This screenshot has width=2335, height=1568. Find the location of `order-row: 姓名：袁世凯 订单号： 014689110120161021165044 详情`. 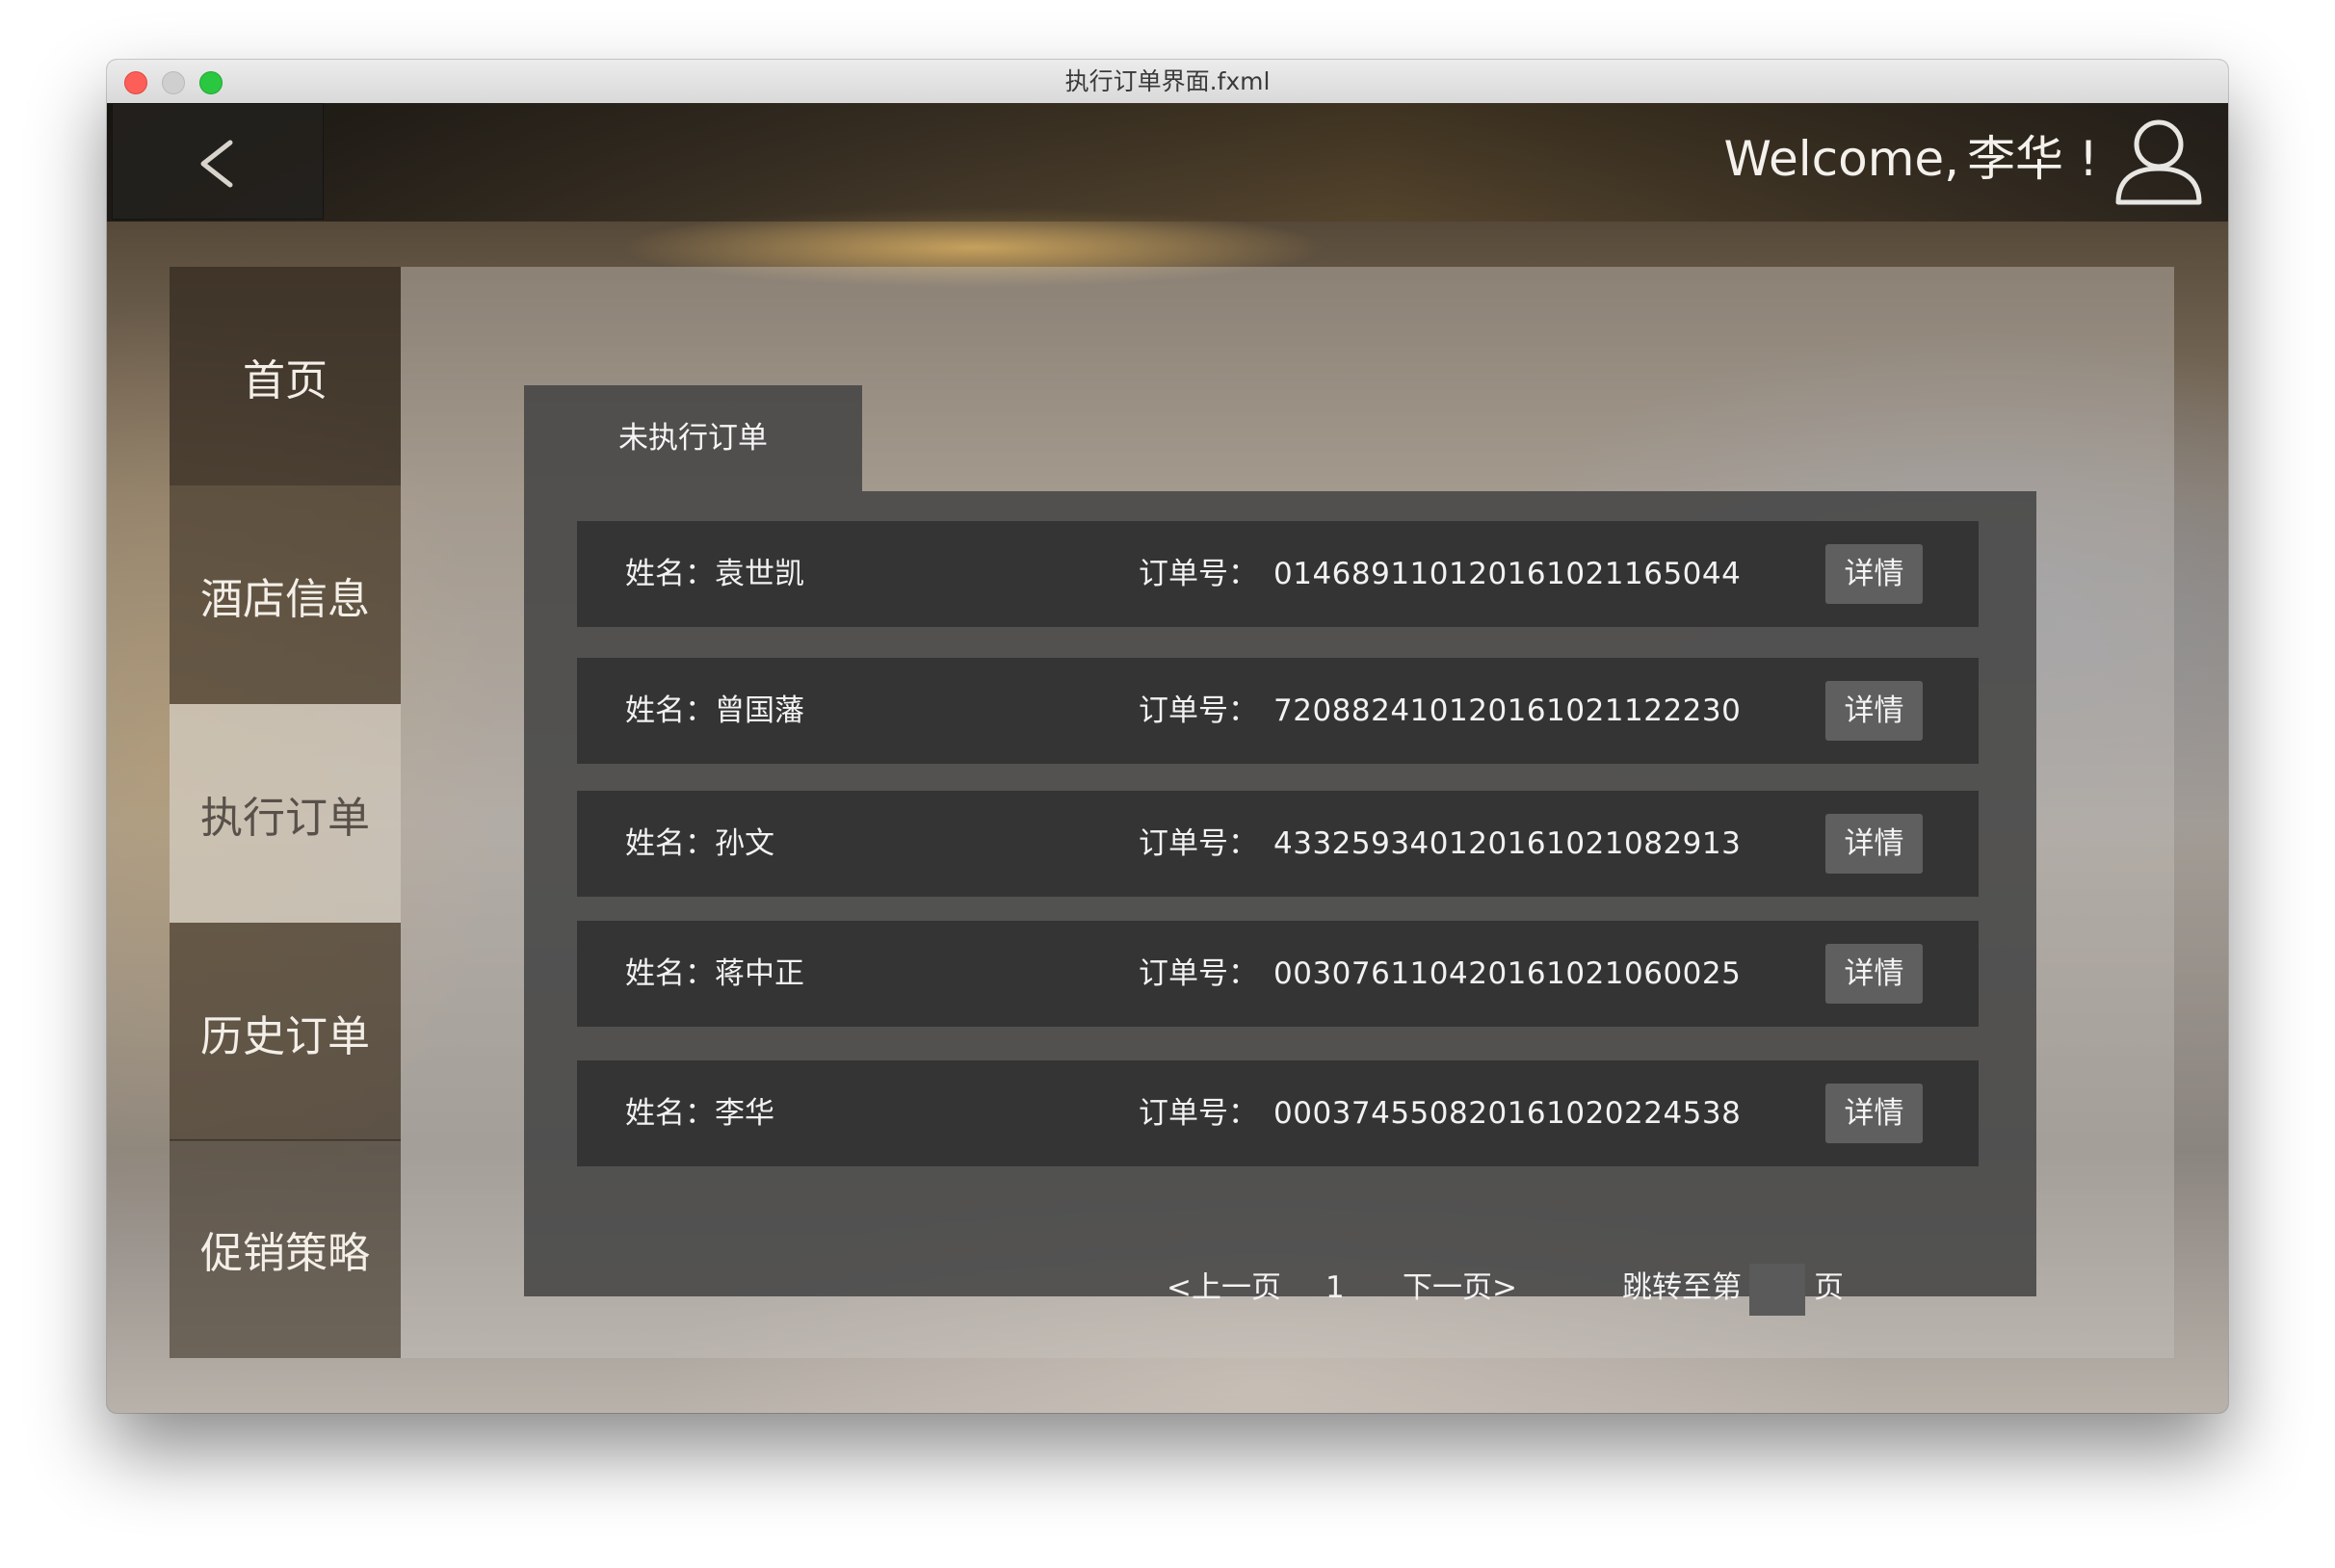

order-row: 姓名：袁世凯 订单号： 014689110120161021165044 详情 is located at coordinates (1278, 574).